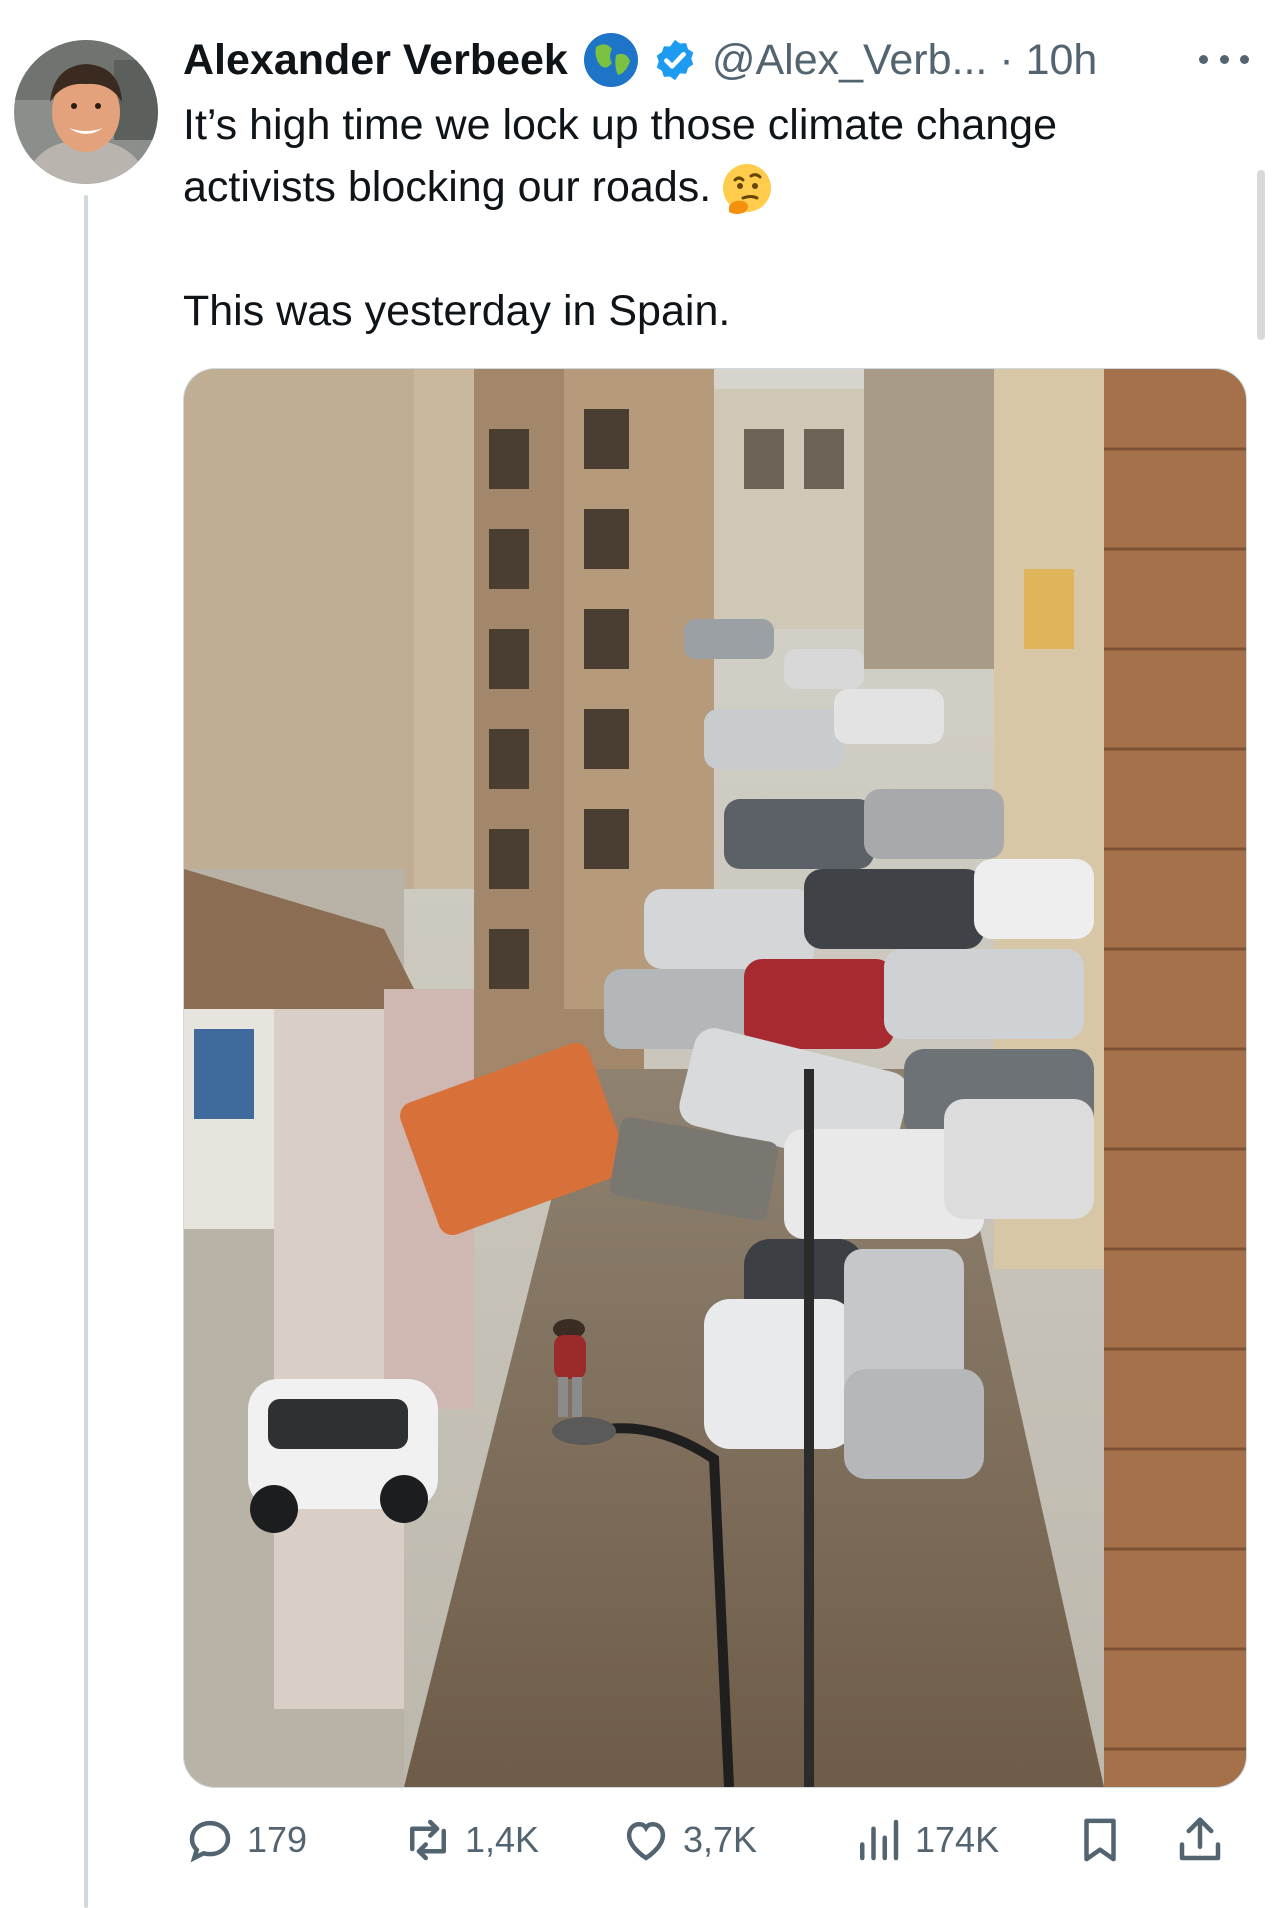  Describe the element at coordinates (879, 1840) in the screenshot. I see `bar-chart-icon` at that location.